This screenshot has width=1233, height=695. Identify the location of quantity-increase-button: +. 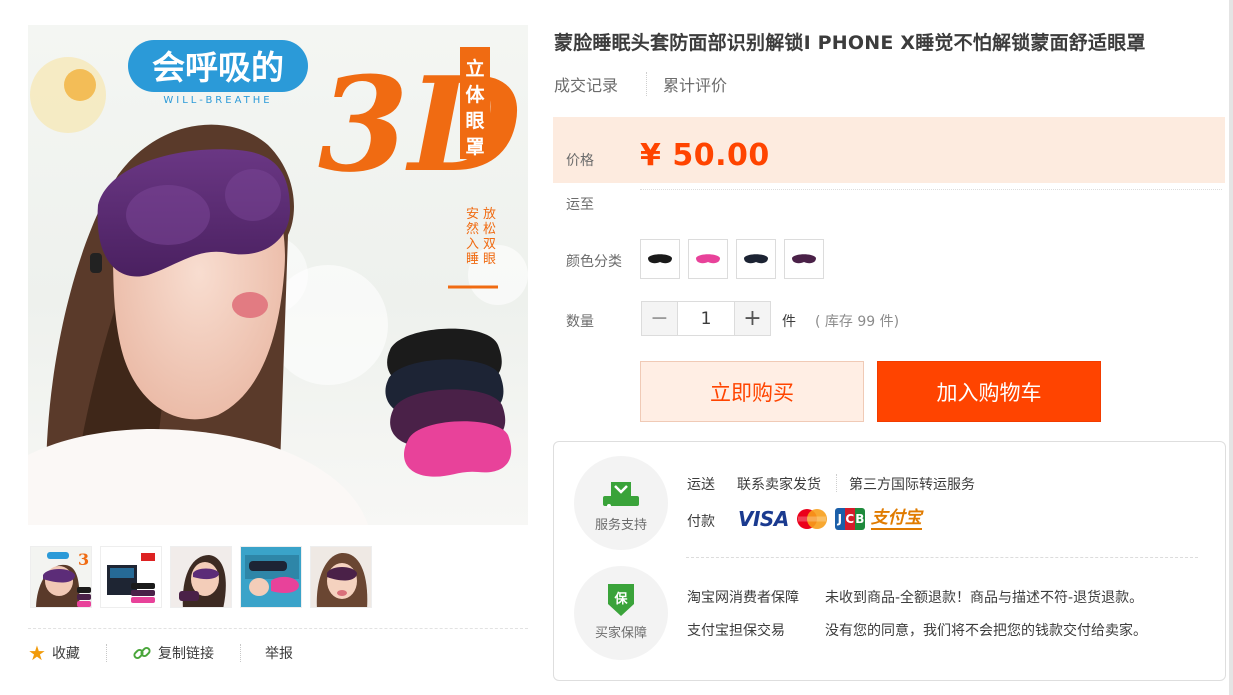
(752, 318).